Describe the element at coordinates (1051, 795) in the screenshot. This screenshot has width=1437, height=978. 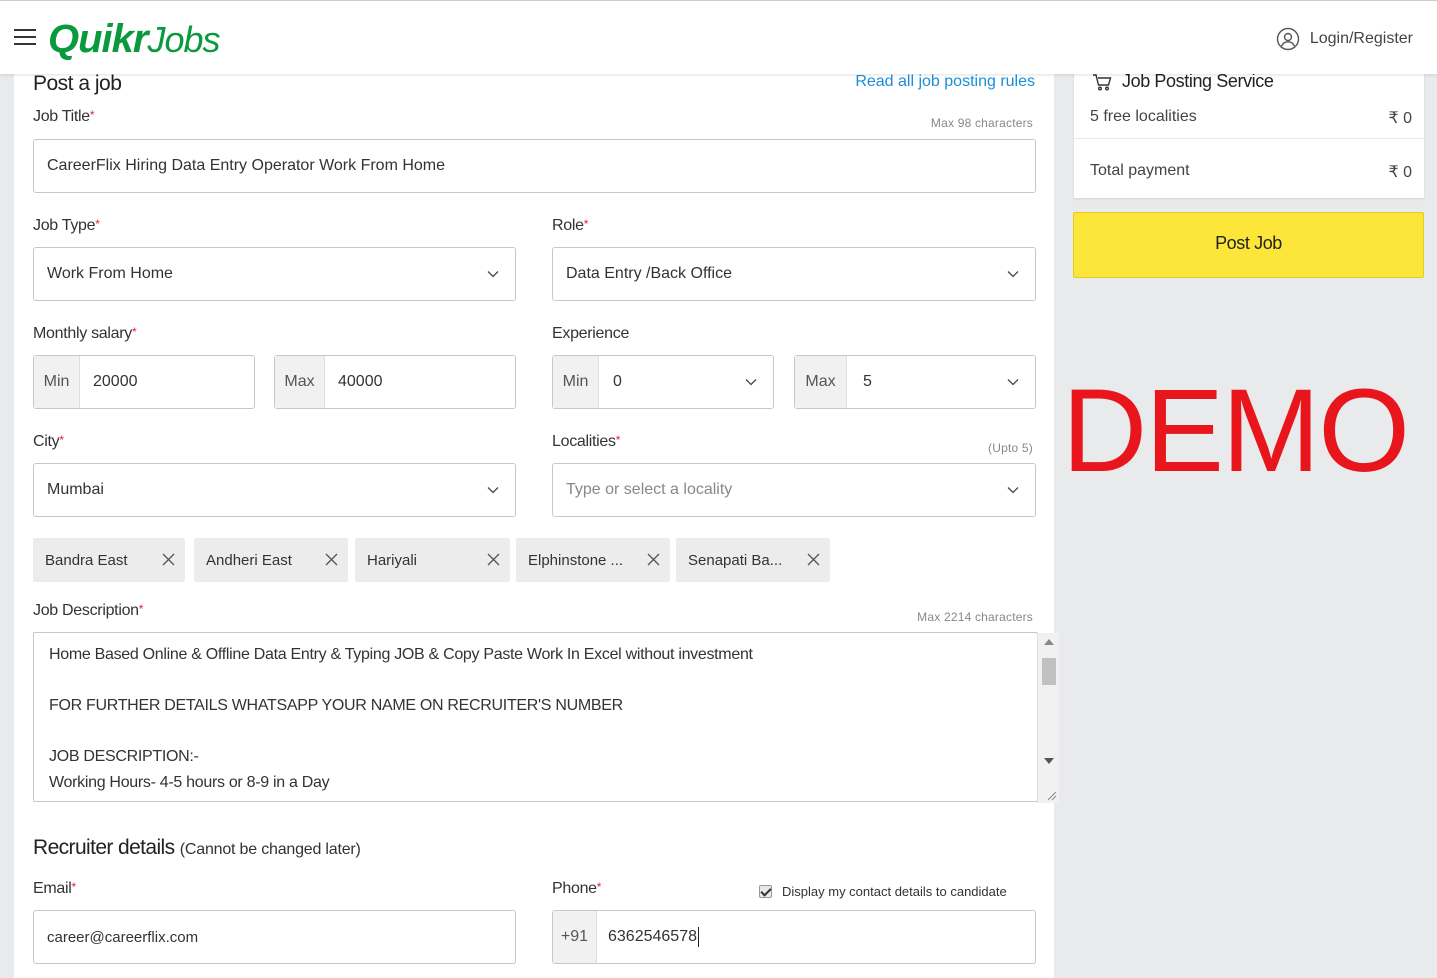
I see `resize-grip-icon` at that location.